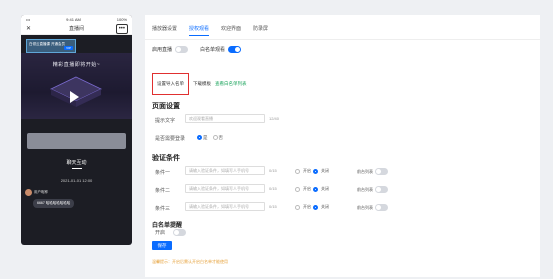 Image resolution: width=553 pixels, height=279 pixels. What do you see at coordinates (381, 189) in the screenshot?
I see `condition-2-show-toggle` at bounding box center [381, 189].